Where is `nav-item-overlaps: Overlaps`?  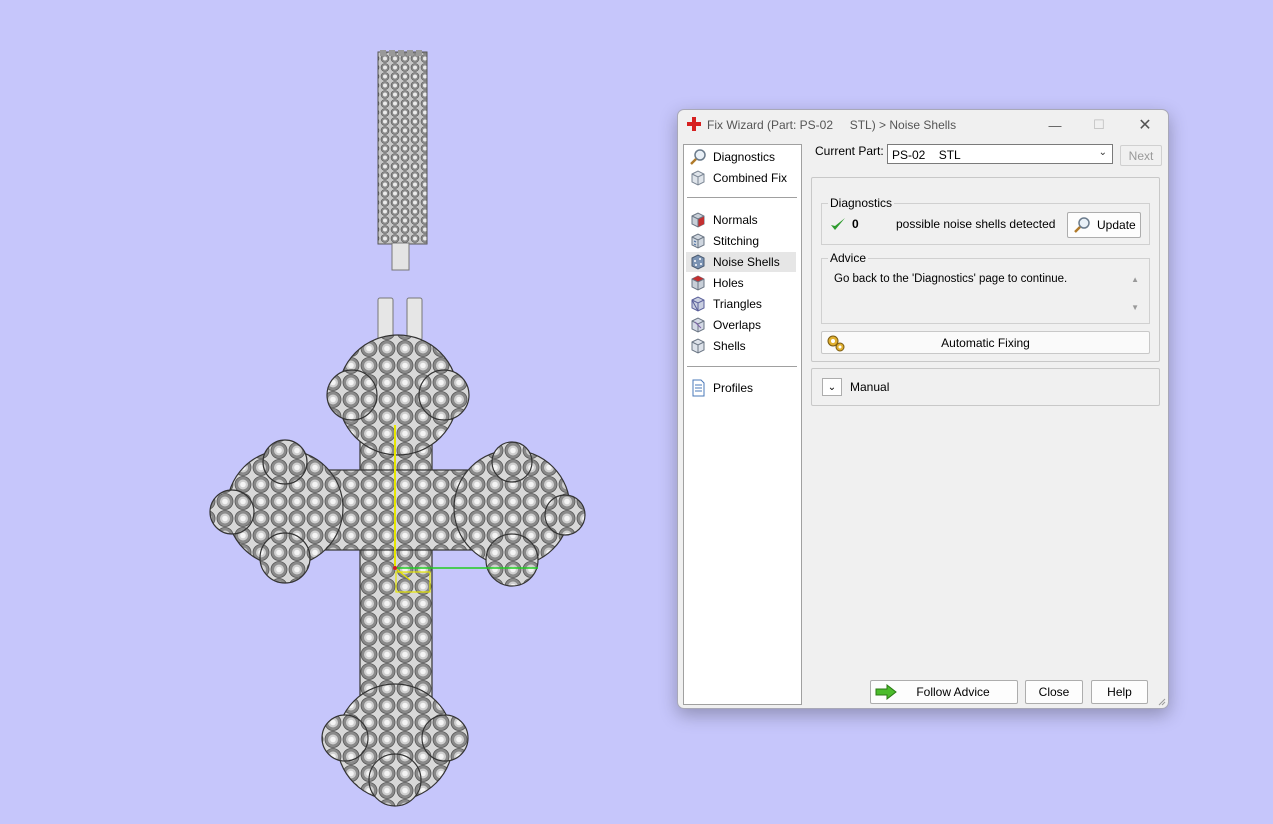 nav-item-overlaps: Overlaps is located at coordinates (741, 325).